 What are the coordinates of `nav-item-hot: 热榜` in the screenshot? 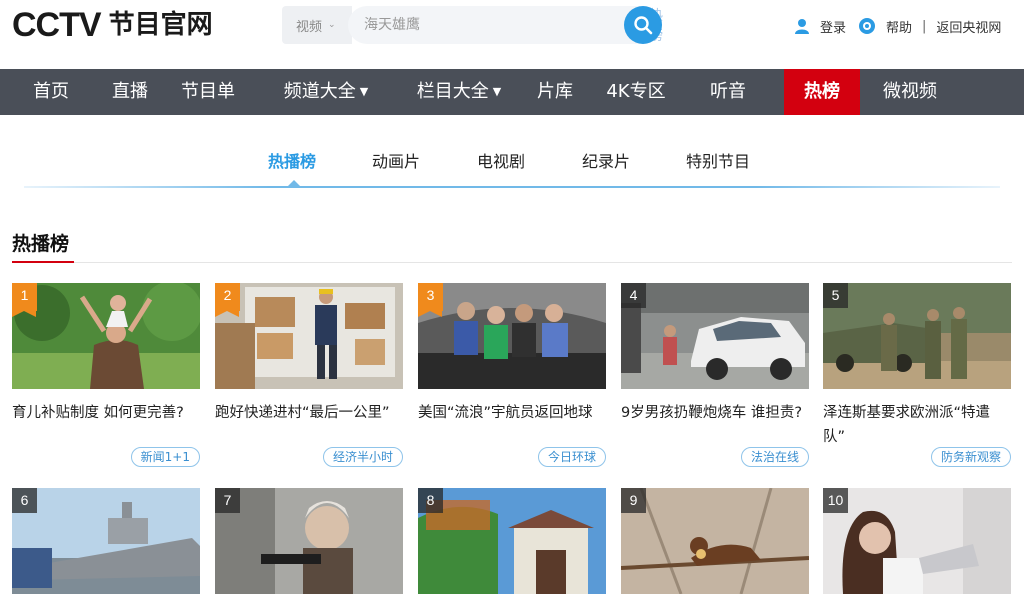 It's located at (822, 92).